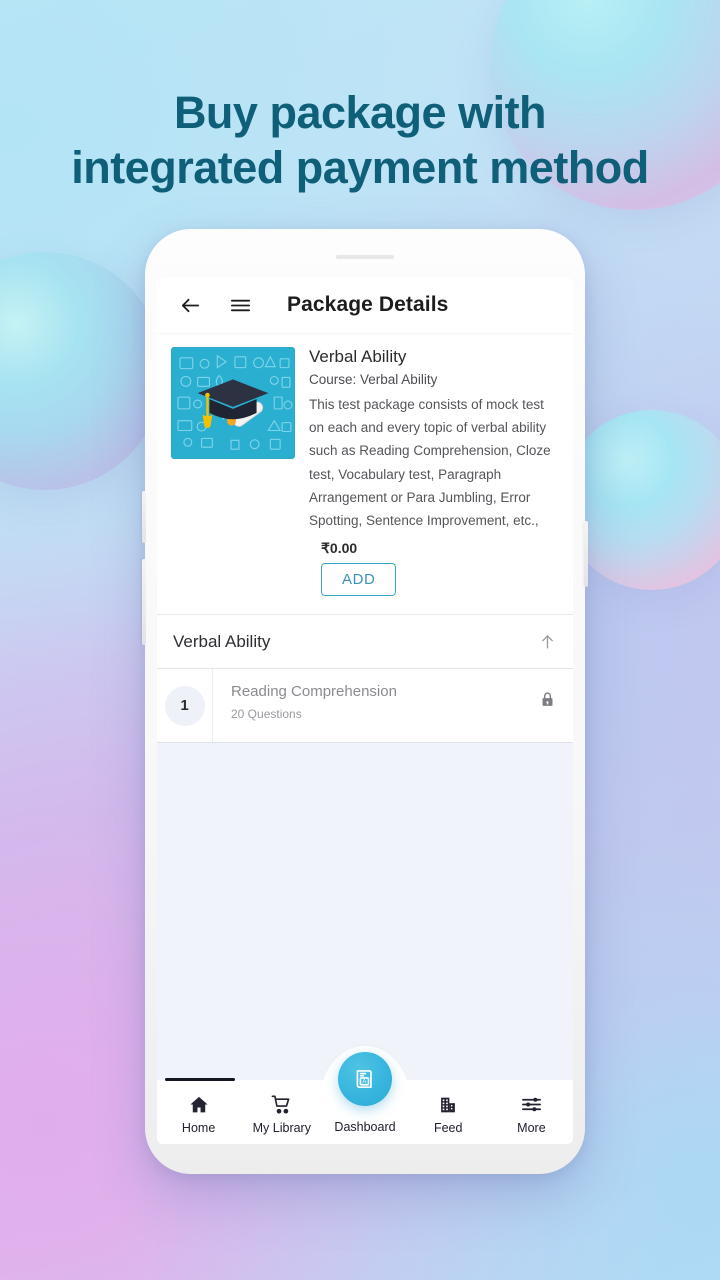 The height and width of the screenshot is (1280, 720). I want to click on row-number-cell: 1, so click(185, 706).